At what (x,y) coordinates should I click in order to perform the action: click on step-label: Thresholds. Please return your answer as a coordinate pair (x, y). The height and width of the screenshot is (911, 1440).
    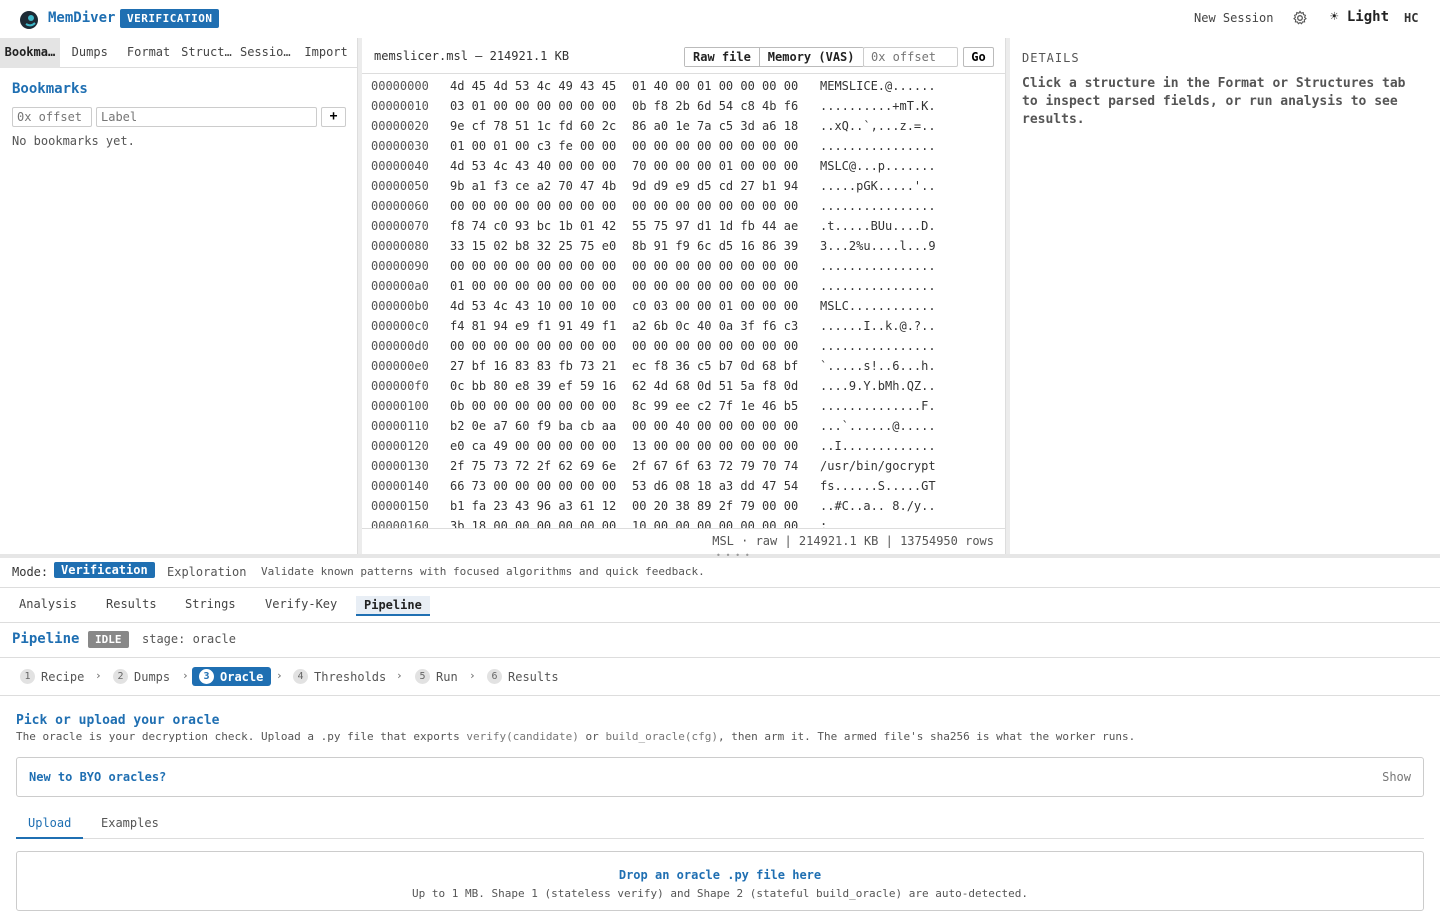
    Looking at the image, I should click on (350, 676).